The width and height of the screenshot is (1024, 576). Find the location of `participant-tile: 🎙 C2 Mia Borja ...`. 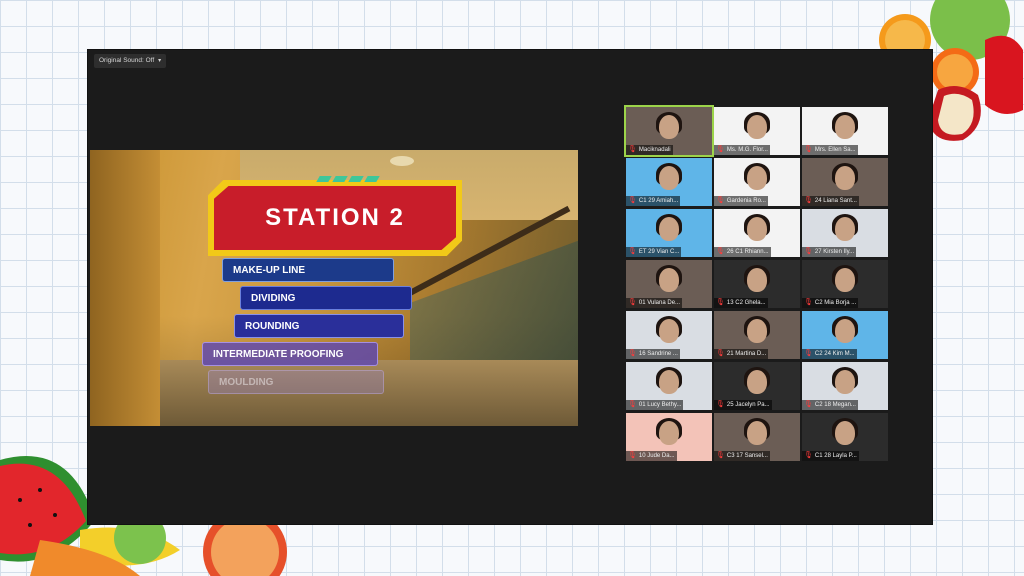

participant-tile: 🎙 C2 Mia Borja ... is located at coordinates (845, 284).